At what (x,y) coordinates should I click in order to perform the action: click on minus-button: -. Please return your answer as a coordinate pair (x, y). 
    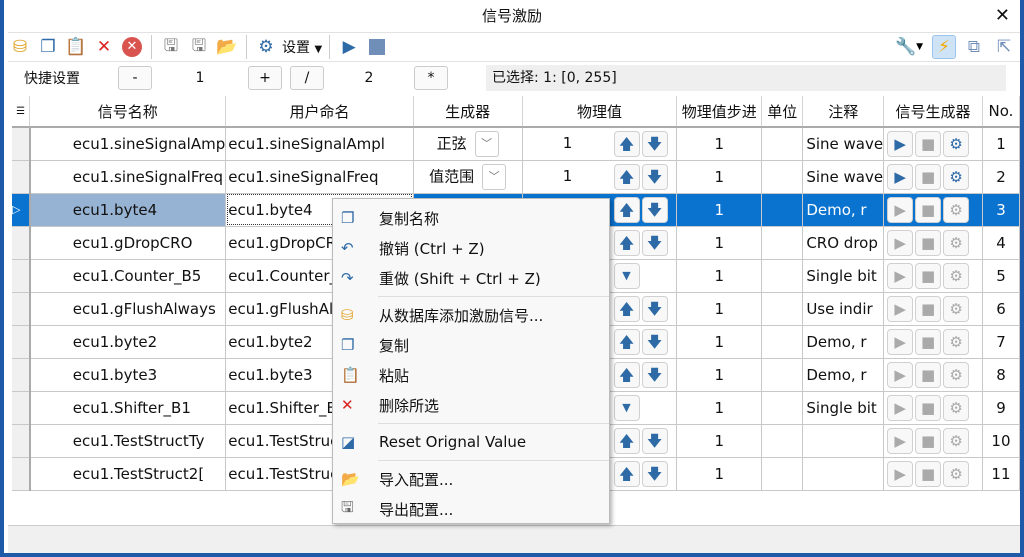
    Looking at the image, I should click on (135, 78).